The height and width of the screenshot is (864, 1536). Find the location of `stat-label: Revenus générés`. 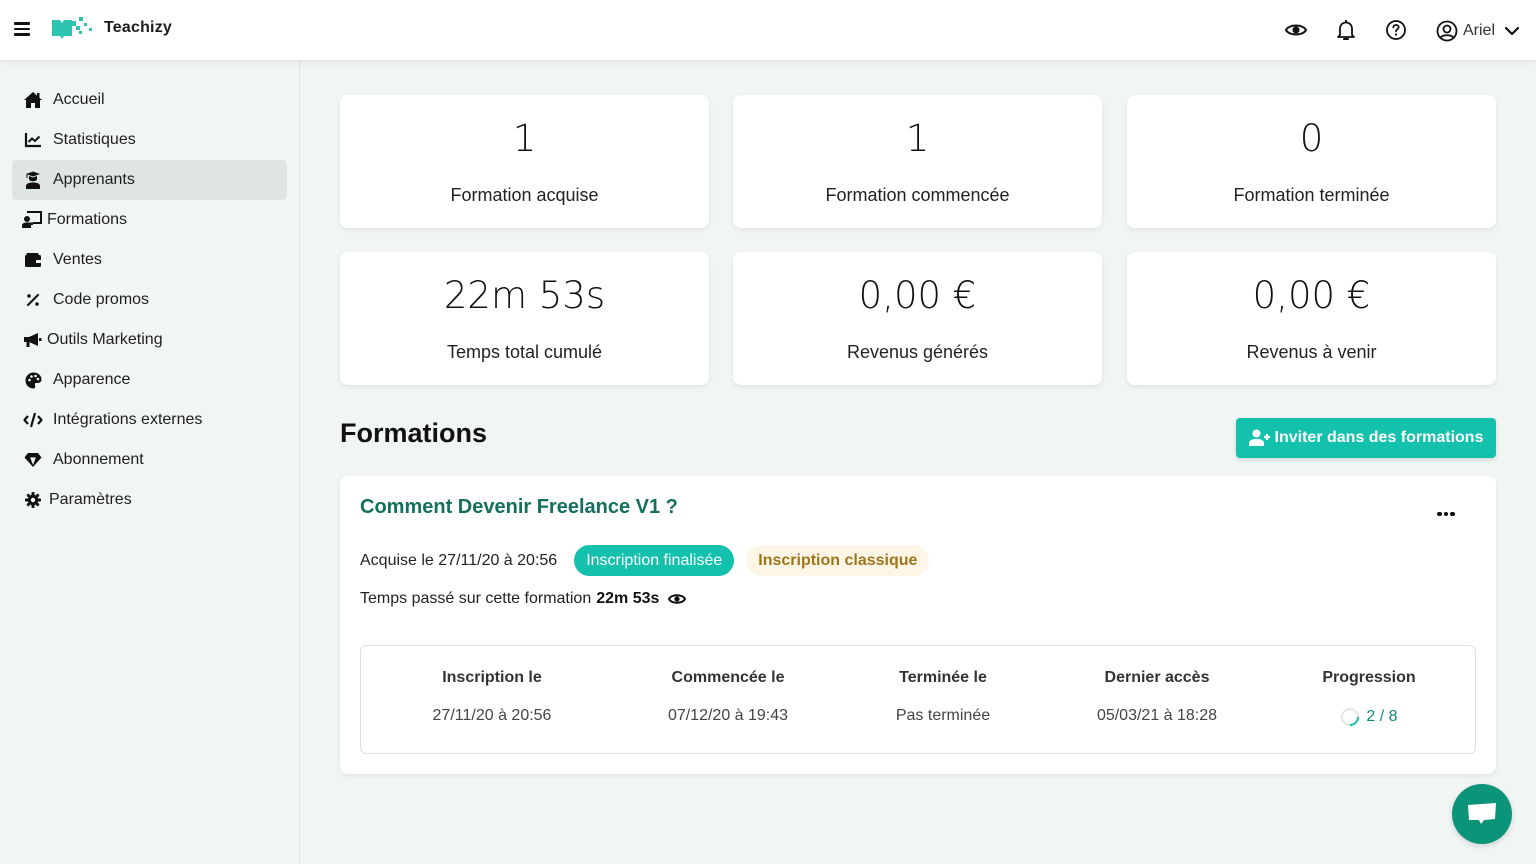

stat-label: Revenus générés is located at coordinates (917, 352).